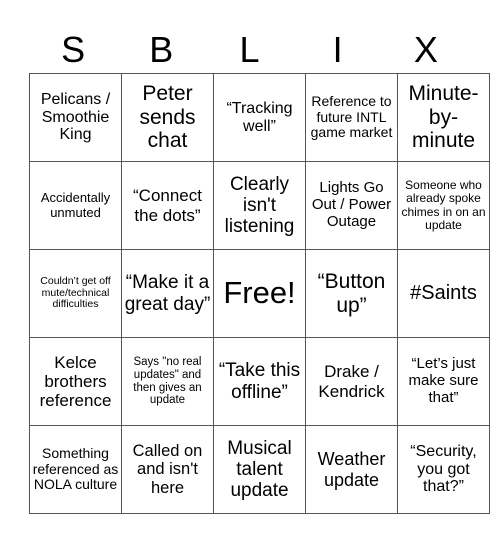 Image resolution: width=500 pixels, height=544 pixels. I want to click on bingo-cell: “Button up”, so click(351, 293).